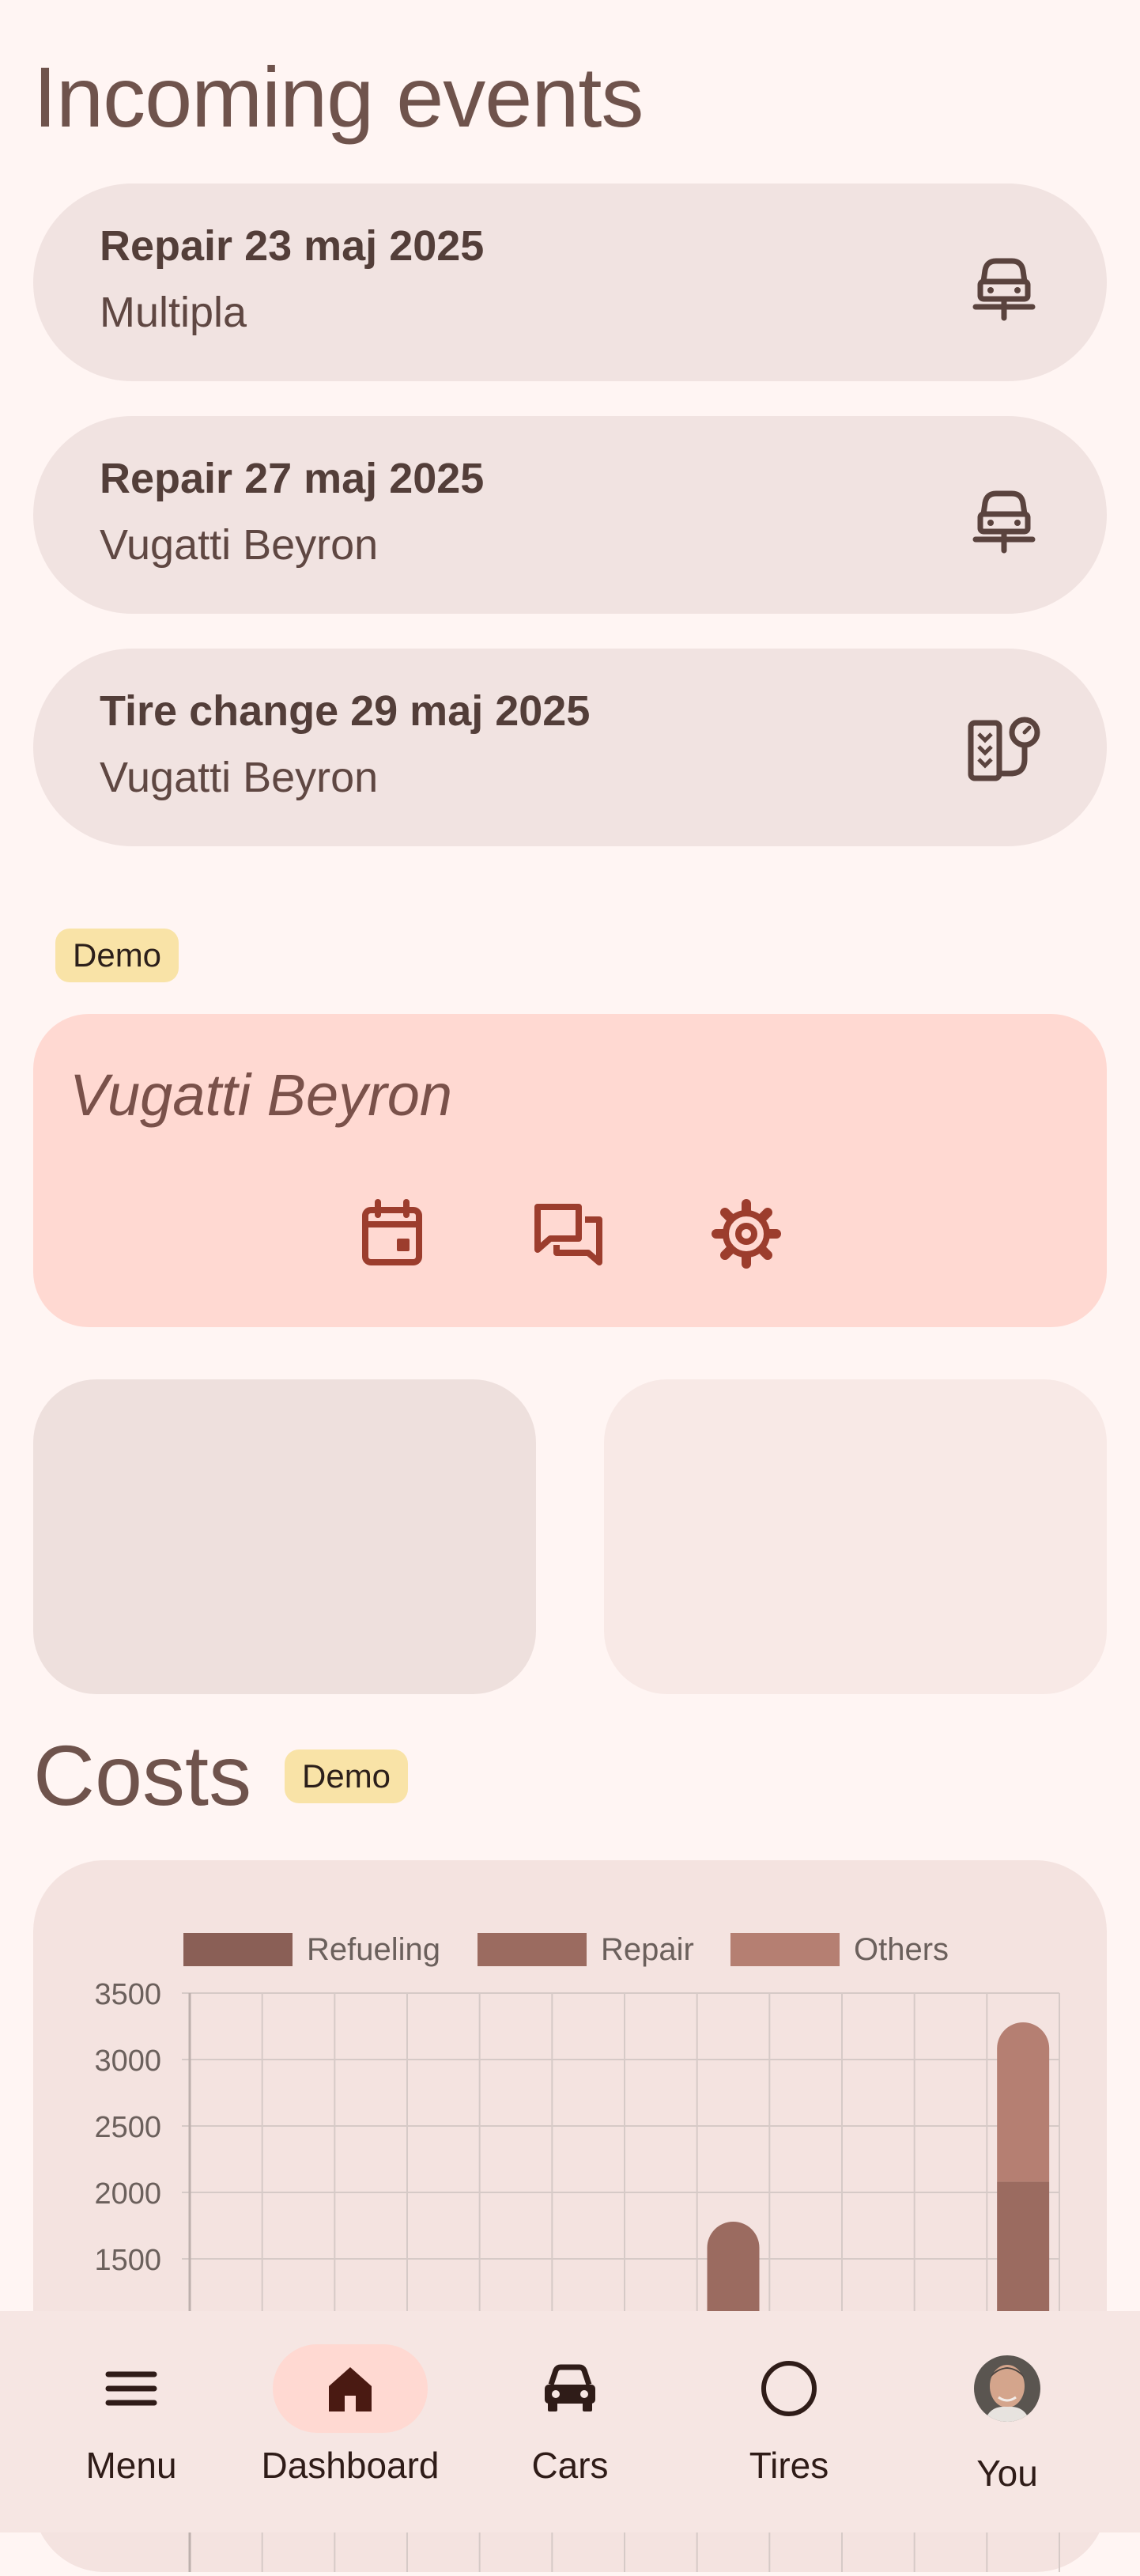 This screenshot has height=2576, width=1140. I want to click on home-icon, so click(350, 2389).